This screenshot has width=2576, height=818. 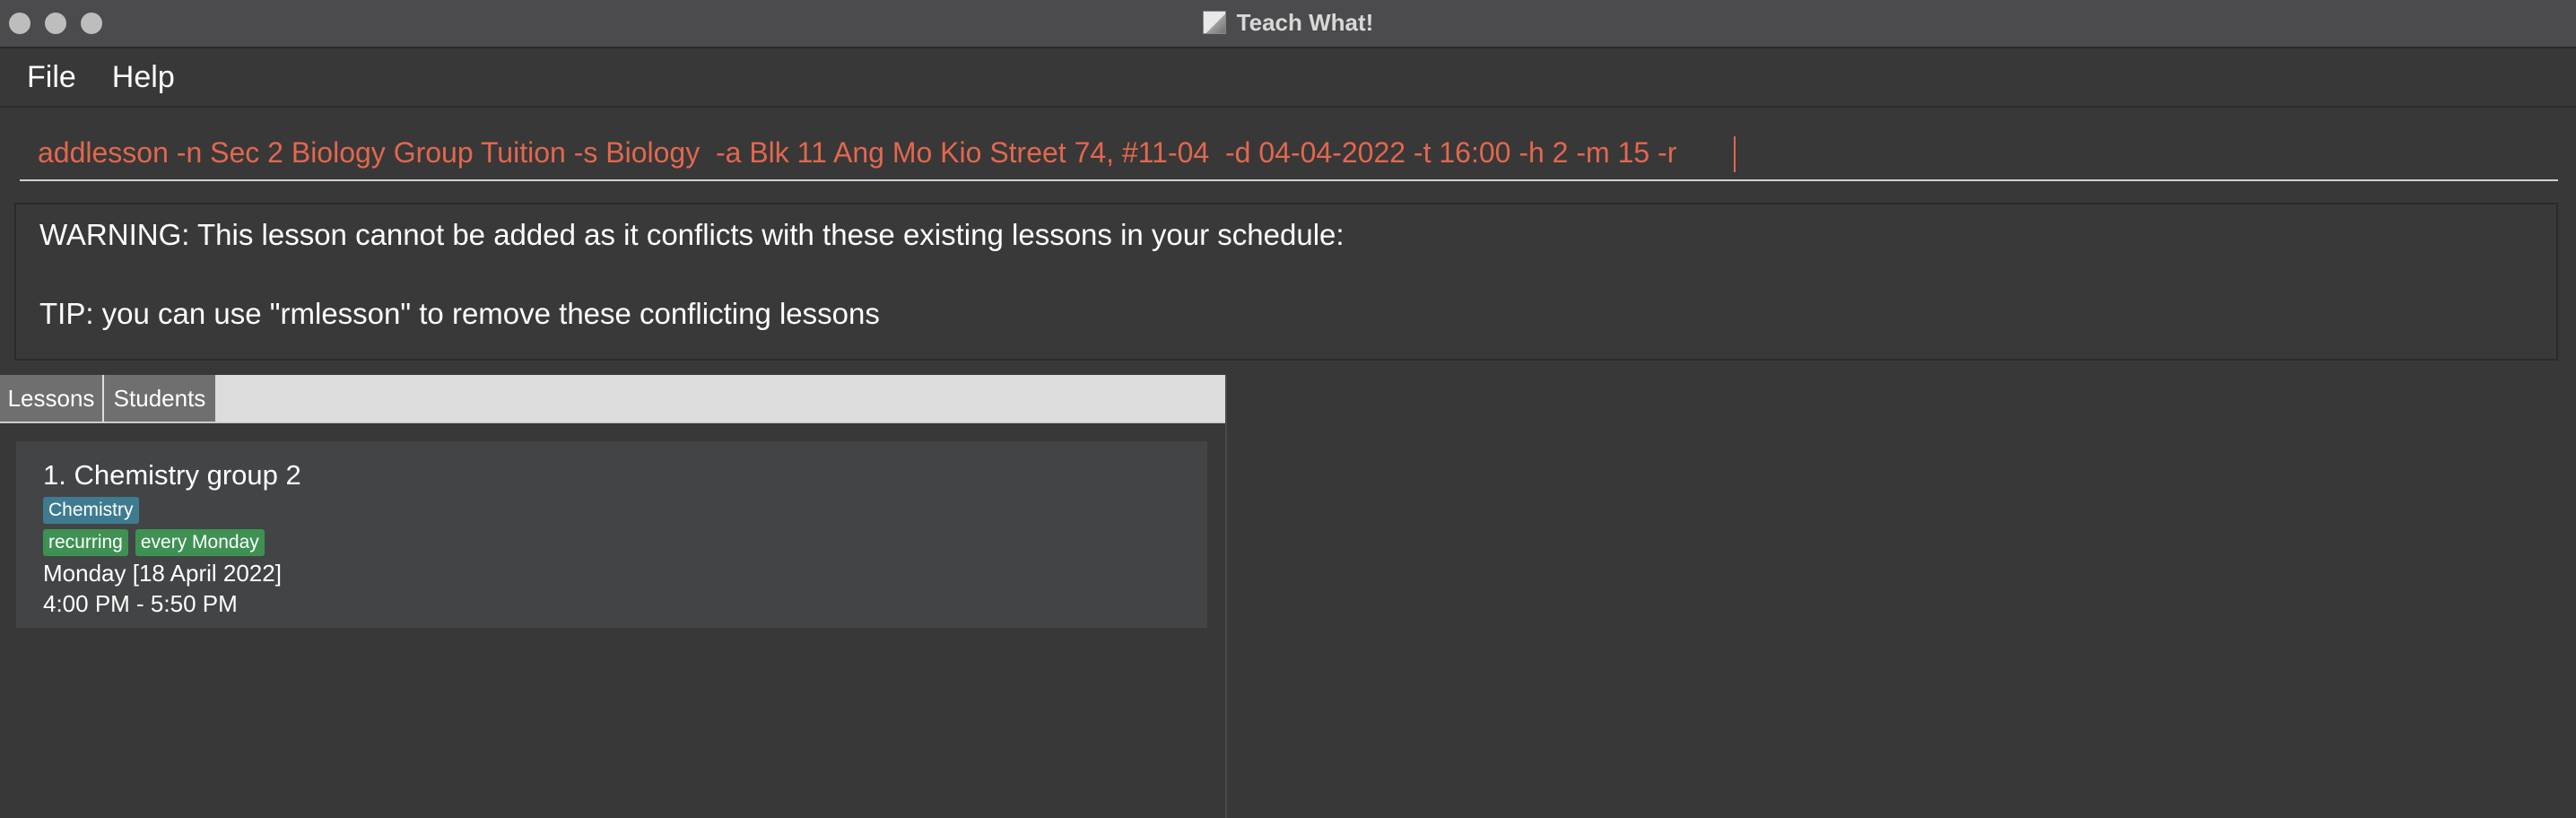 I want to click on recurrence-tag-row: recurring every Monday, so click(x=625, y=543).